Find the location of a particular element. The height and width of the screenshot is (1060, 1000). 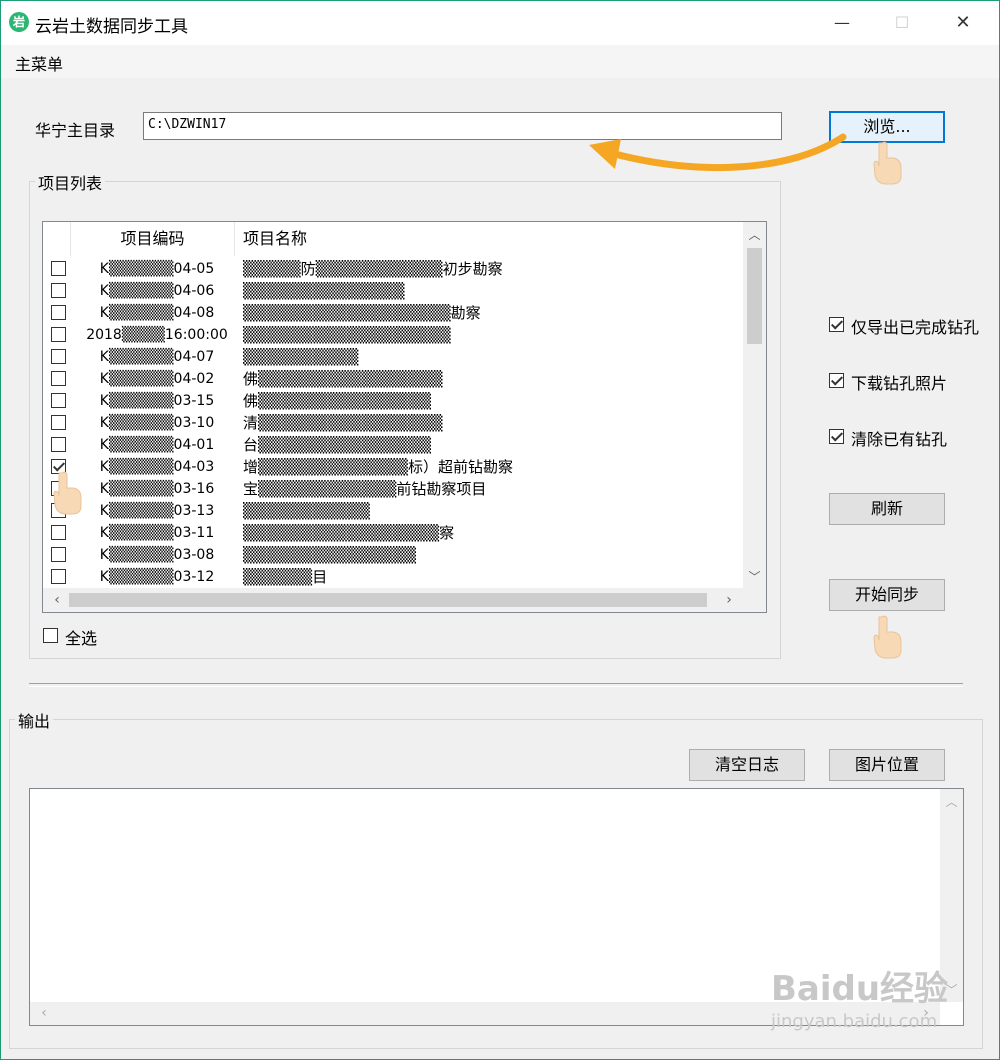

clear-existing-checkbox is located at coordinates (836, 436).